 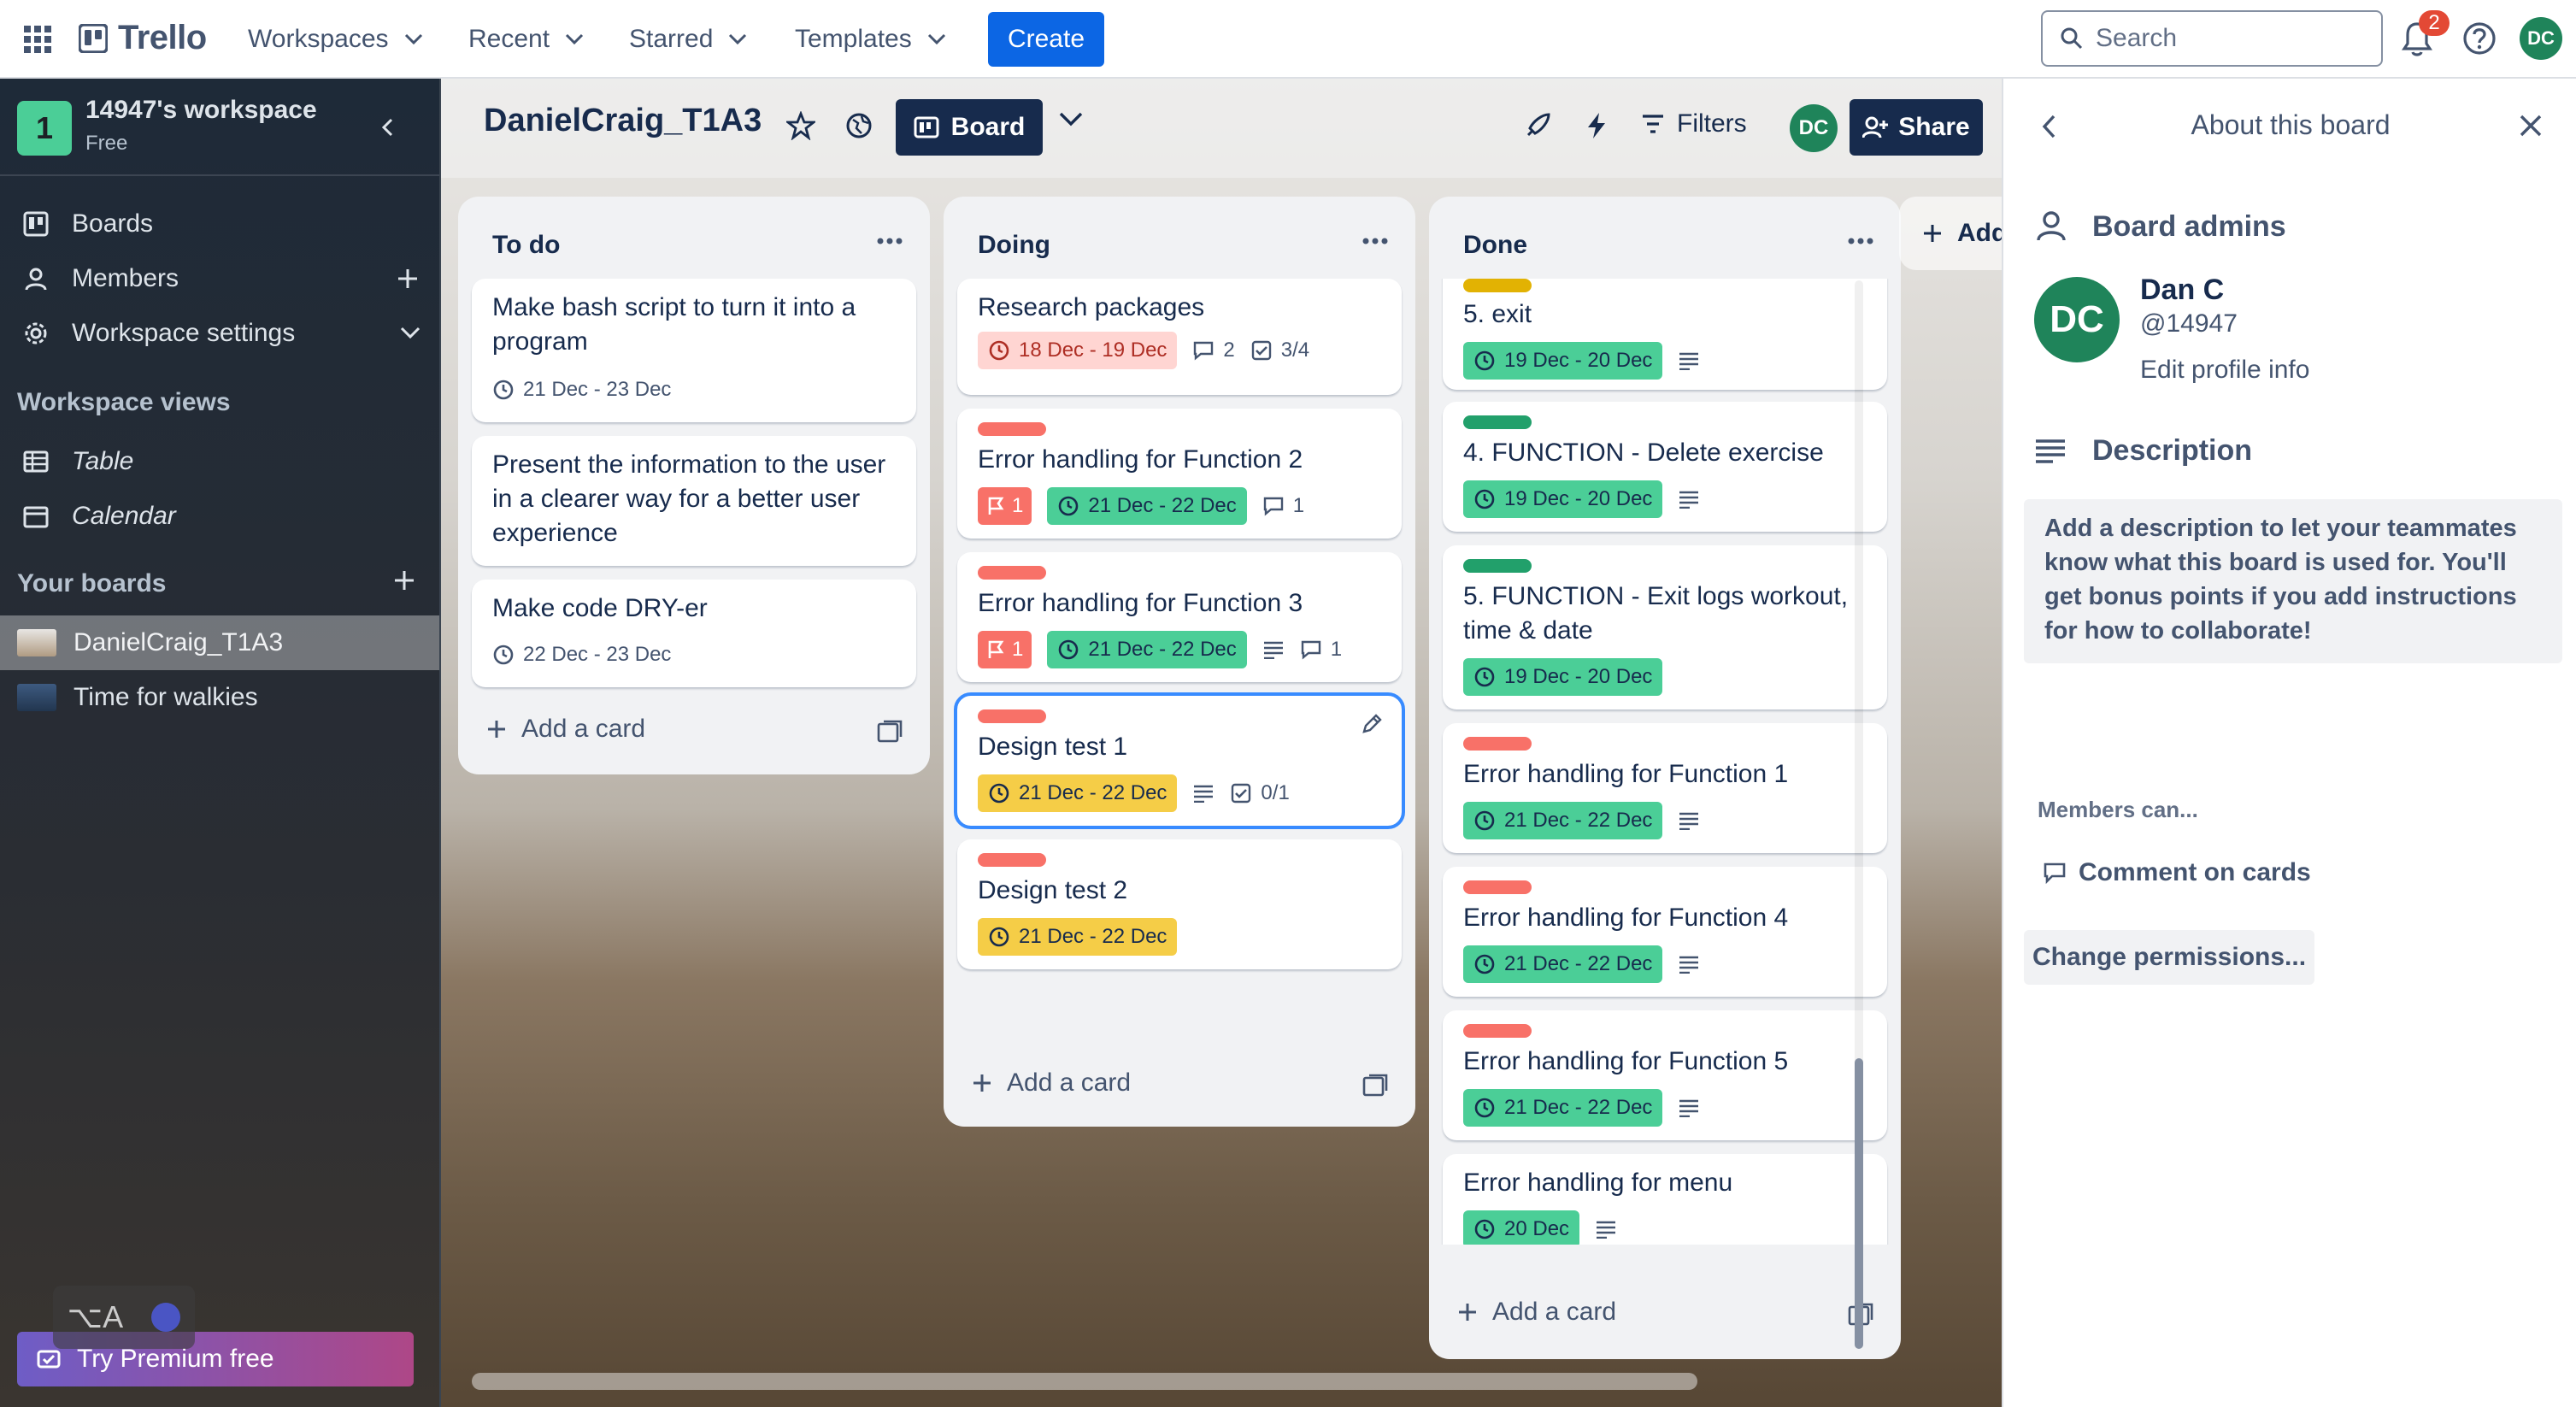 I want to click on add-card-label: Add a card, so click(x=1554, y=1312).